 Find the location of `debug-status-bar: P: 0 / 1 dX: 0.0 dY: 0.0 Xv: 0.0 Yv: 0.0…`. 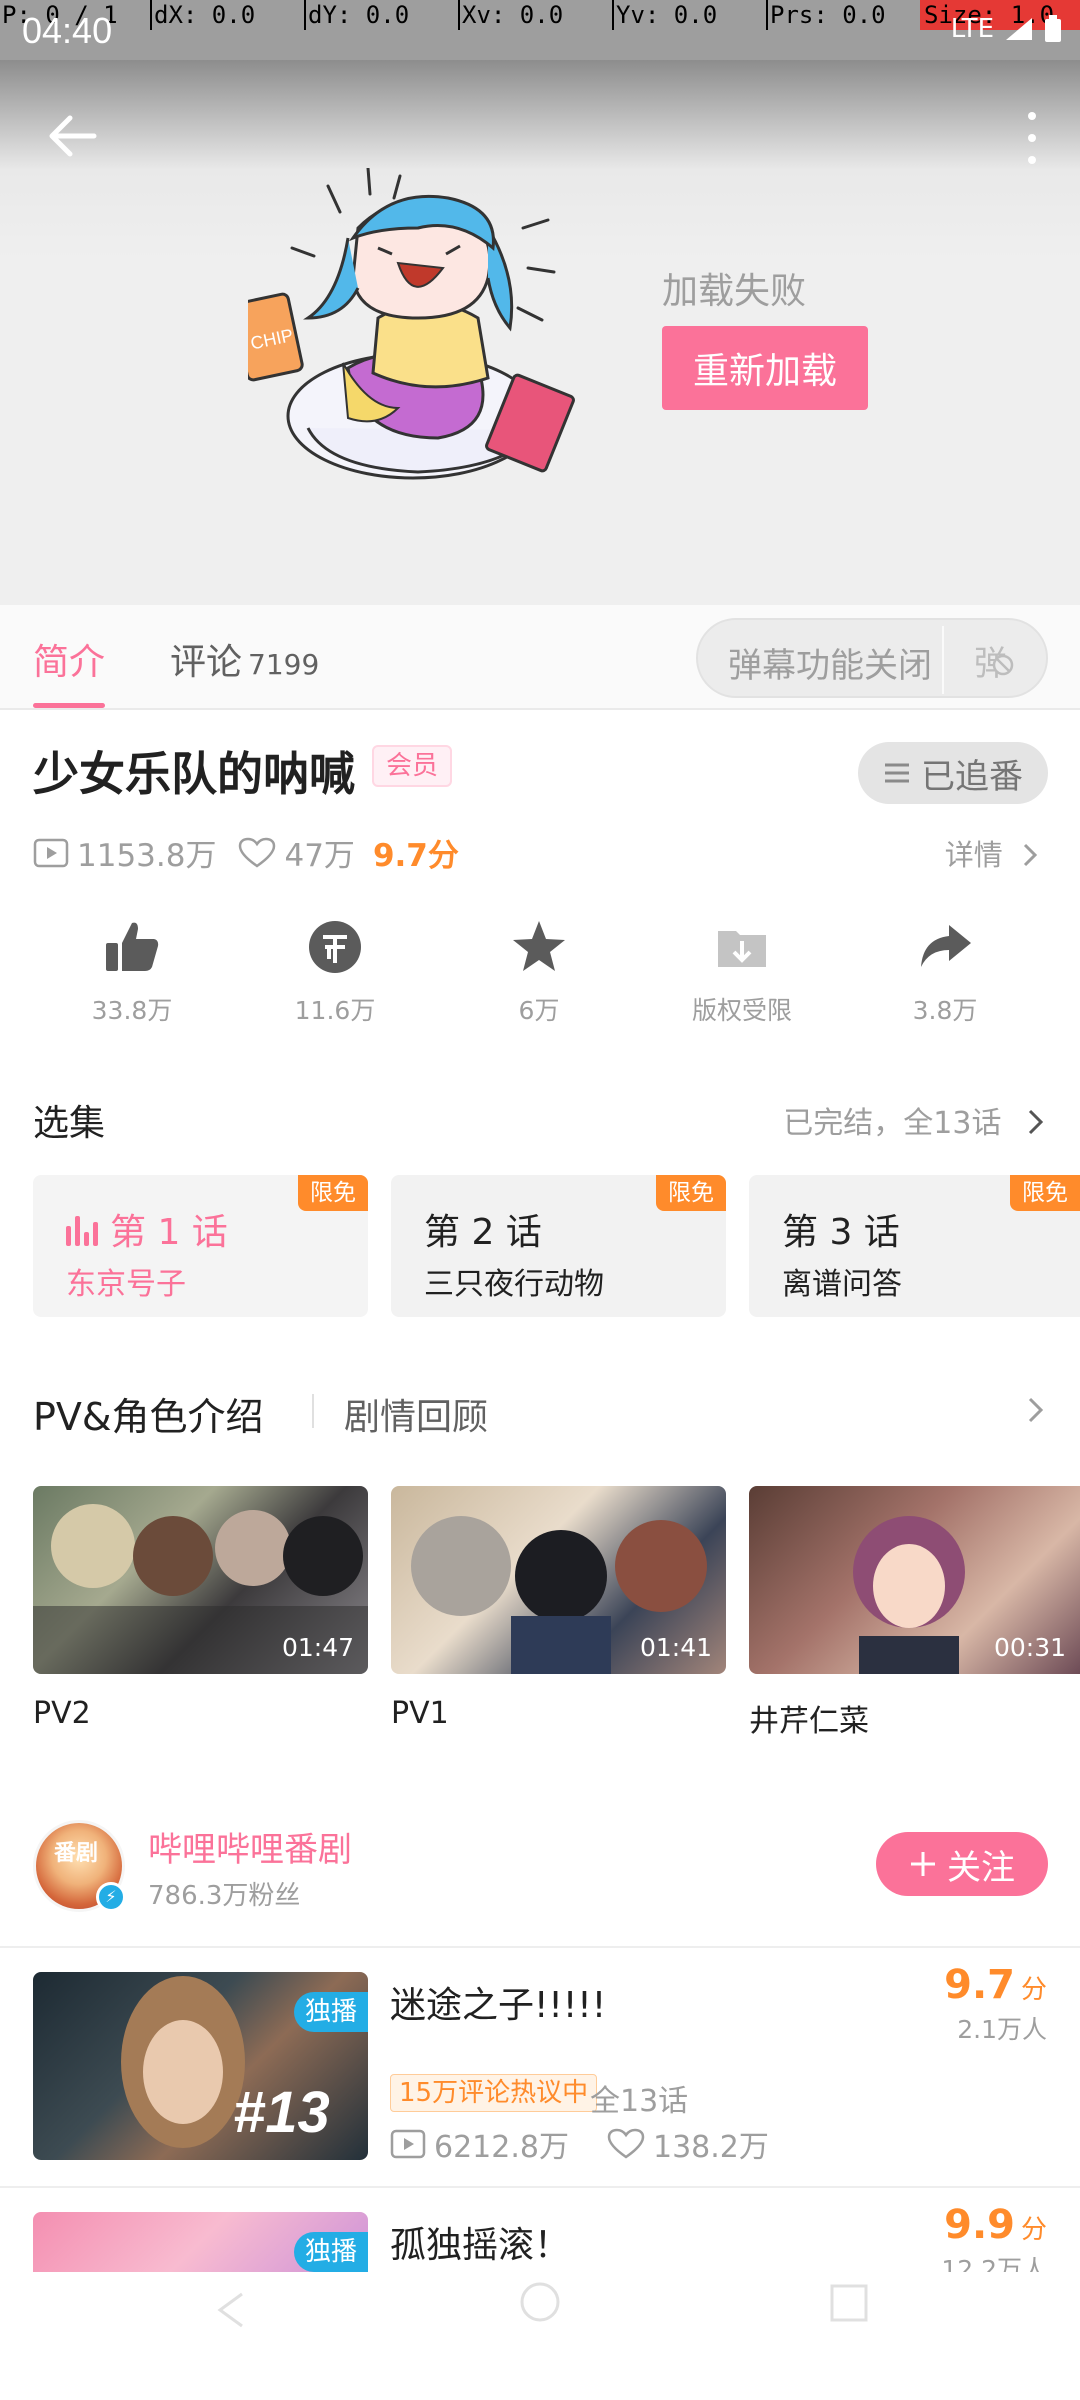

debug-status-bar: P: 0 / 1 dX: 0.0 dY: 0.0 Xv: 0.0 Yv: 0.0… is located at coordinates (540, 30).